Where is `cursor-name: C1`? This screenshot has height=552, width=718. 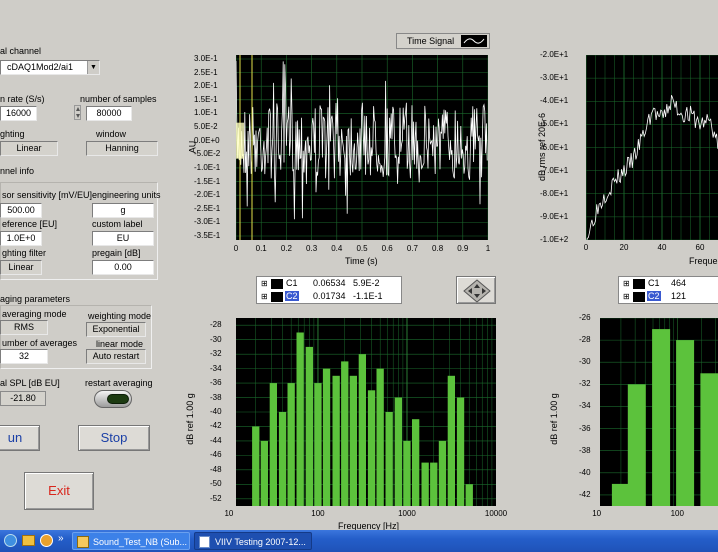 cursor-name: C1 is located at coordinates (292, 283).